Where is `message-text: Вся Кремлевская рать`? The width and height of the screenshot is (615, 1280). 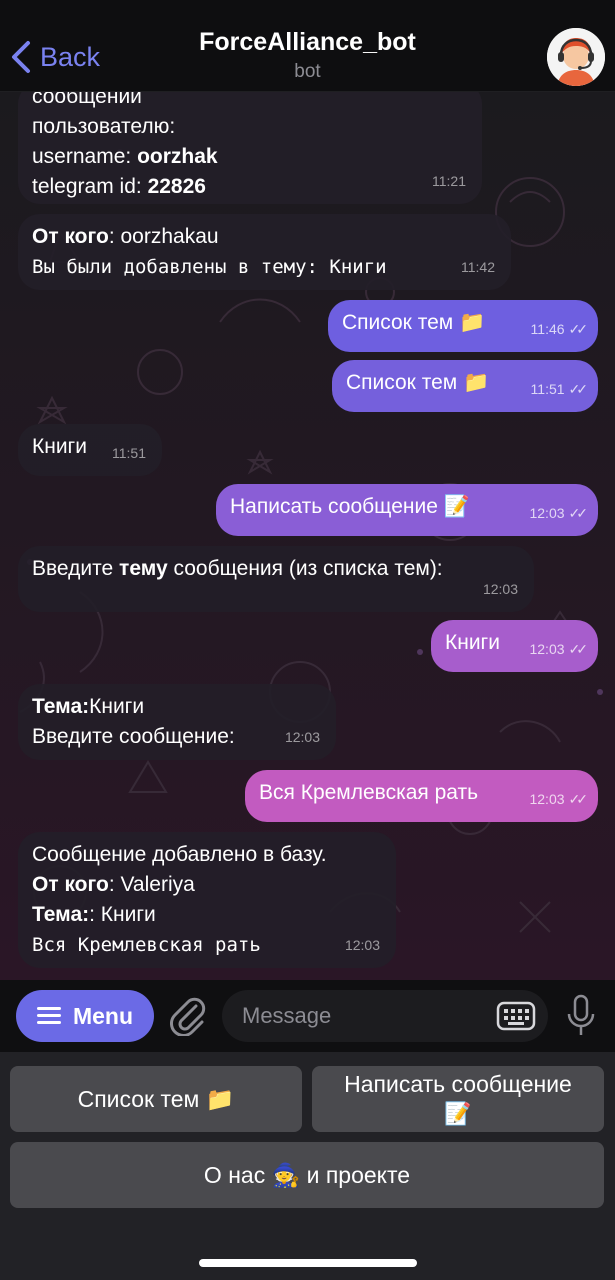
message-text: Вся Кремлевская рать is located at coordinates (369, 792).